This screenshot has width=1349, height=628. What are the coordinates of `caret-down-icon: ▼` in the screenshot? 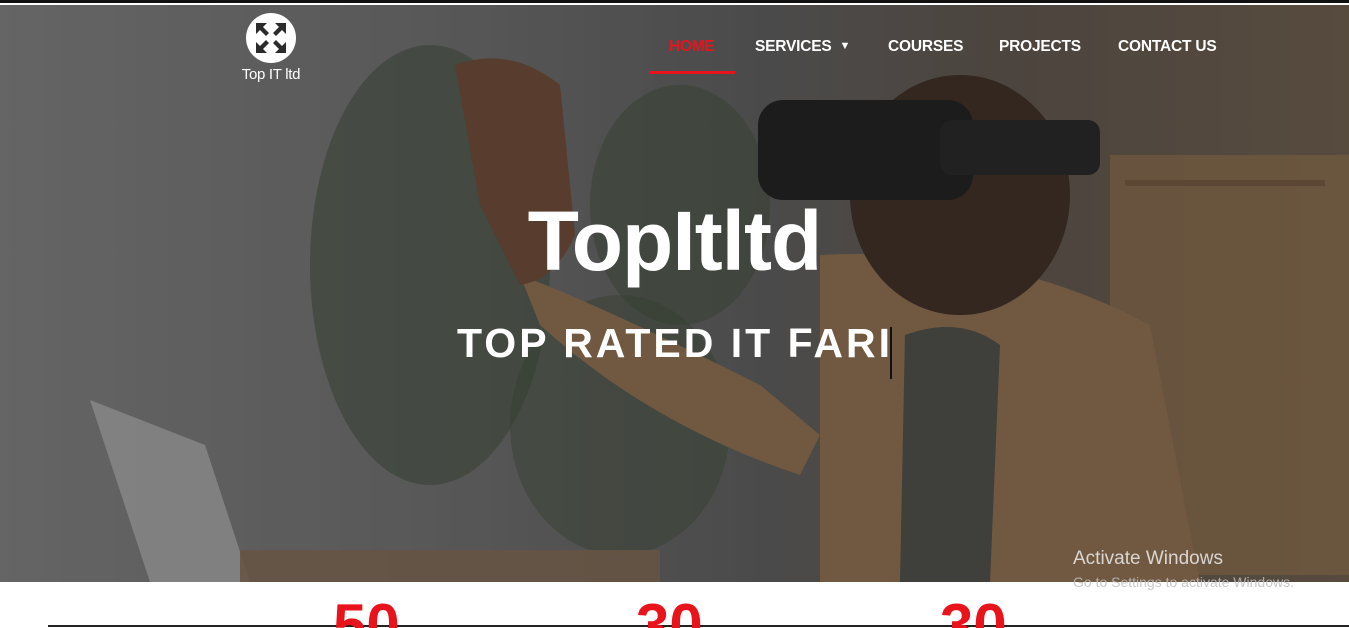 It's located at (845, 46).